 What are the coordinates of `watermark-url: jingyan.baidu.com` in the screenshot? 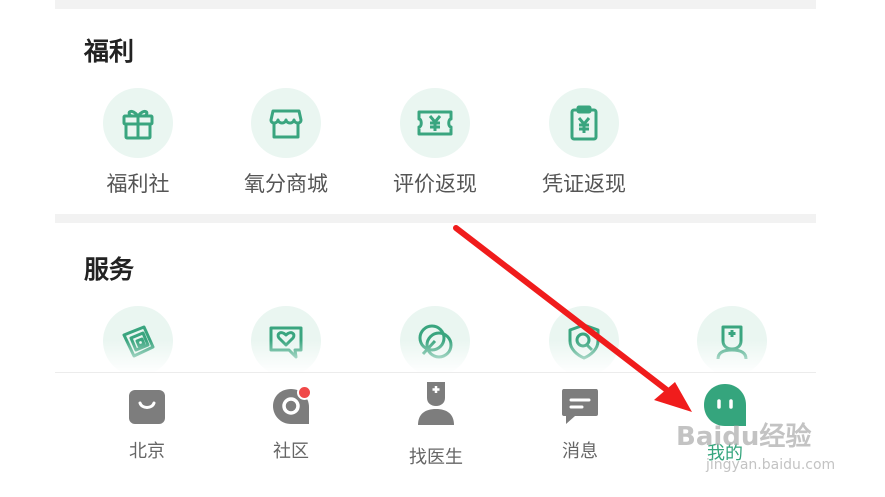 It's located at (771, 465).